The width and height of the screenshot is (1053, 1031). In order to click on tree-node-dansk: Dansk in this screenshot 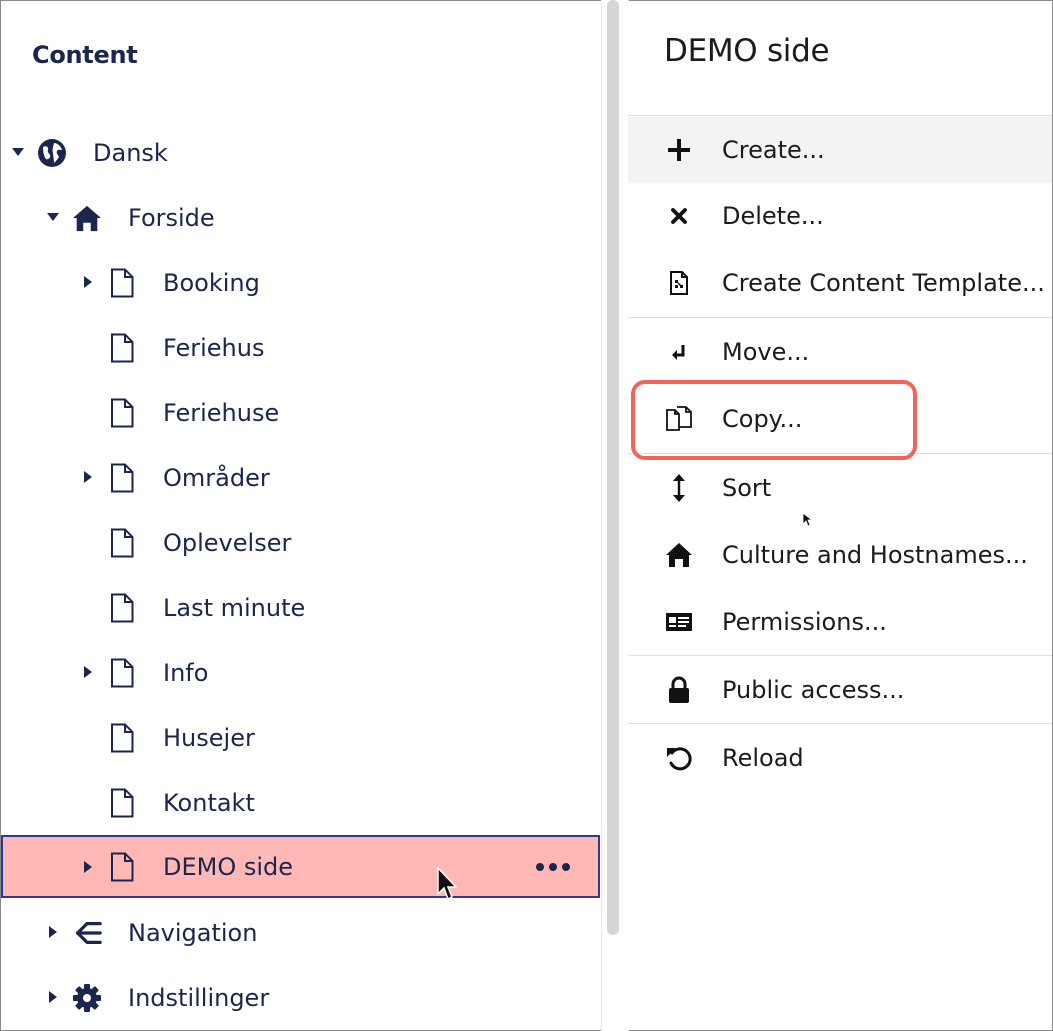, I will do `click(301, 152)`.